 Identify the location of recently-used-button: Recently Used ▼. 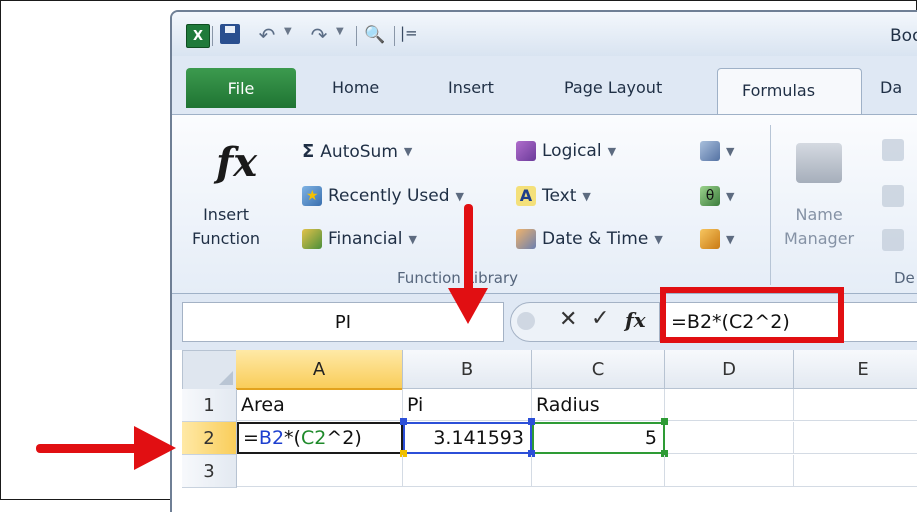
(383, 196).